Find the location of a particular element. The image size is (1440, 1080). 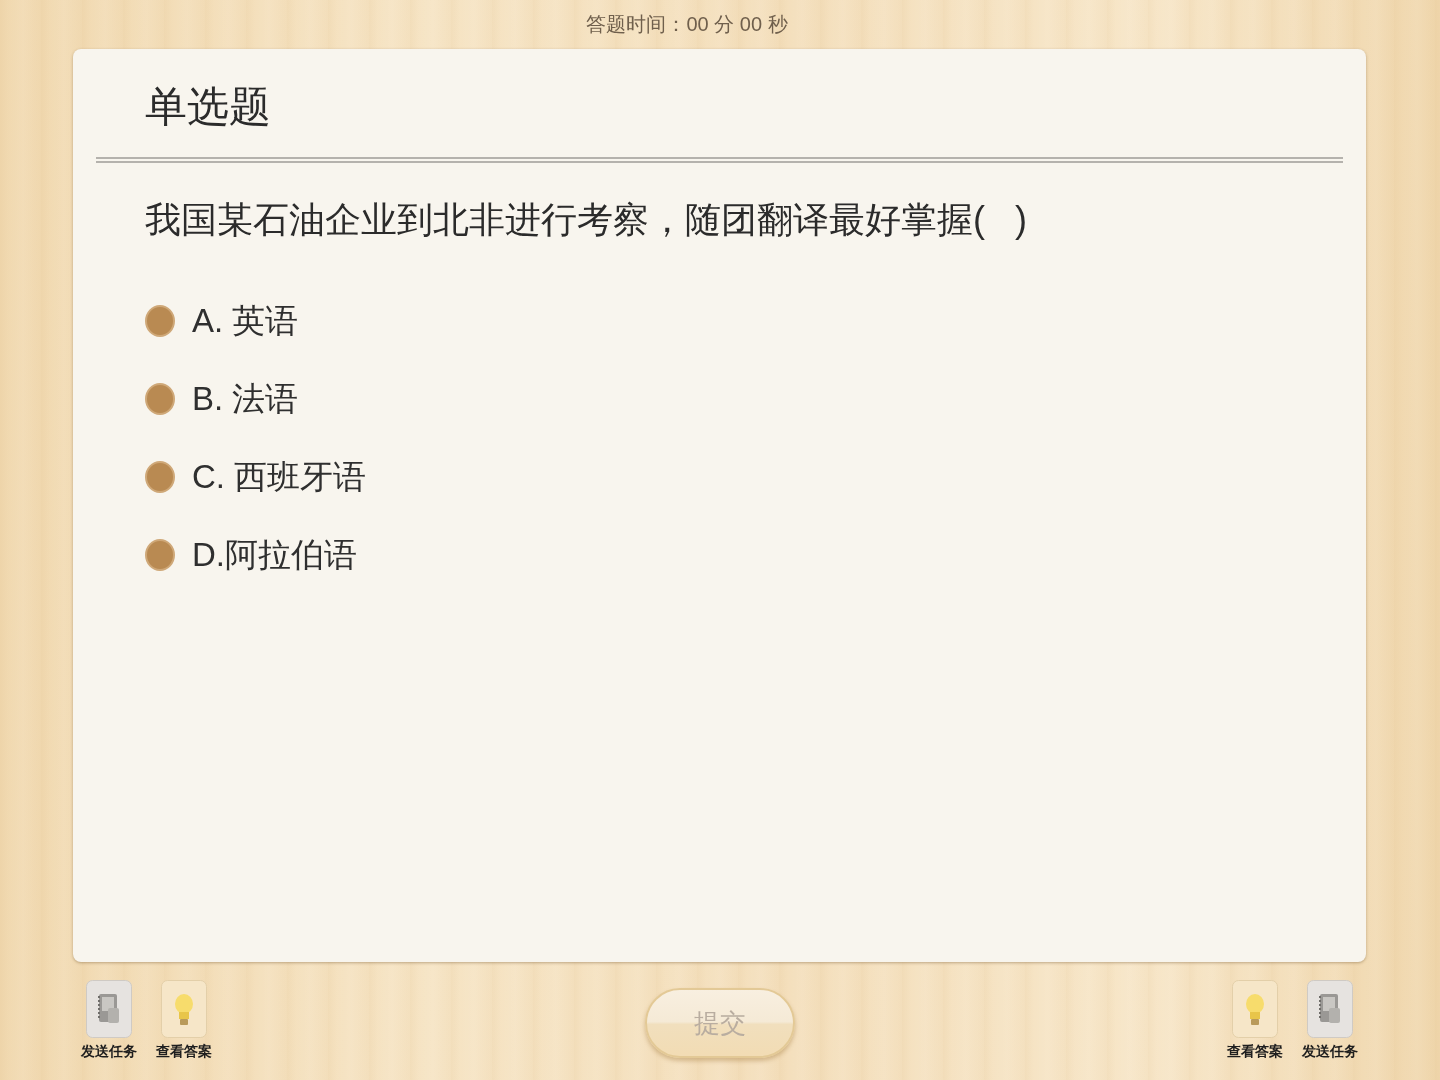

option-label: D.阿拉伯语 is located at coordinates (274, 555).